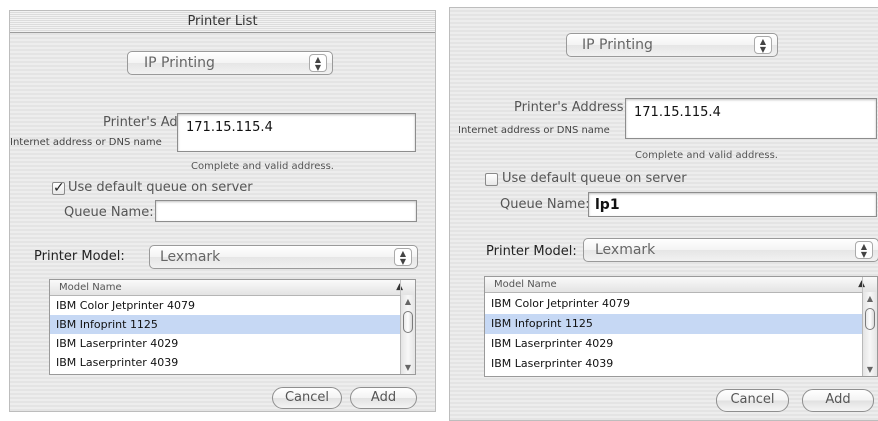  I want to click on checkmark-icon: ✓, so click(59, 188).